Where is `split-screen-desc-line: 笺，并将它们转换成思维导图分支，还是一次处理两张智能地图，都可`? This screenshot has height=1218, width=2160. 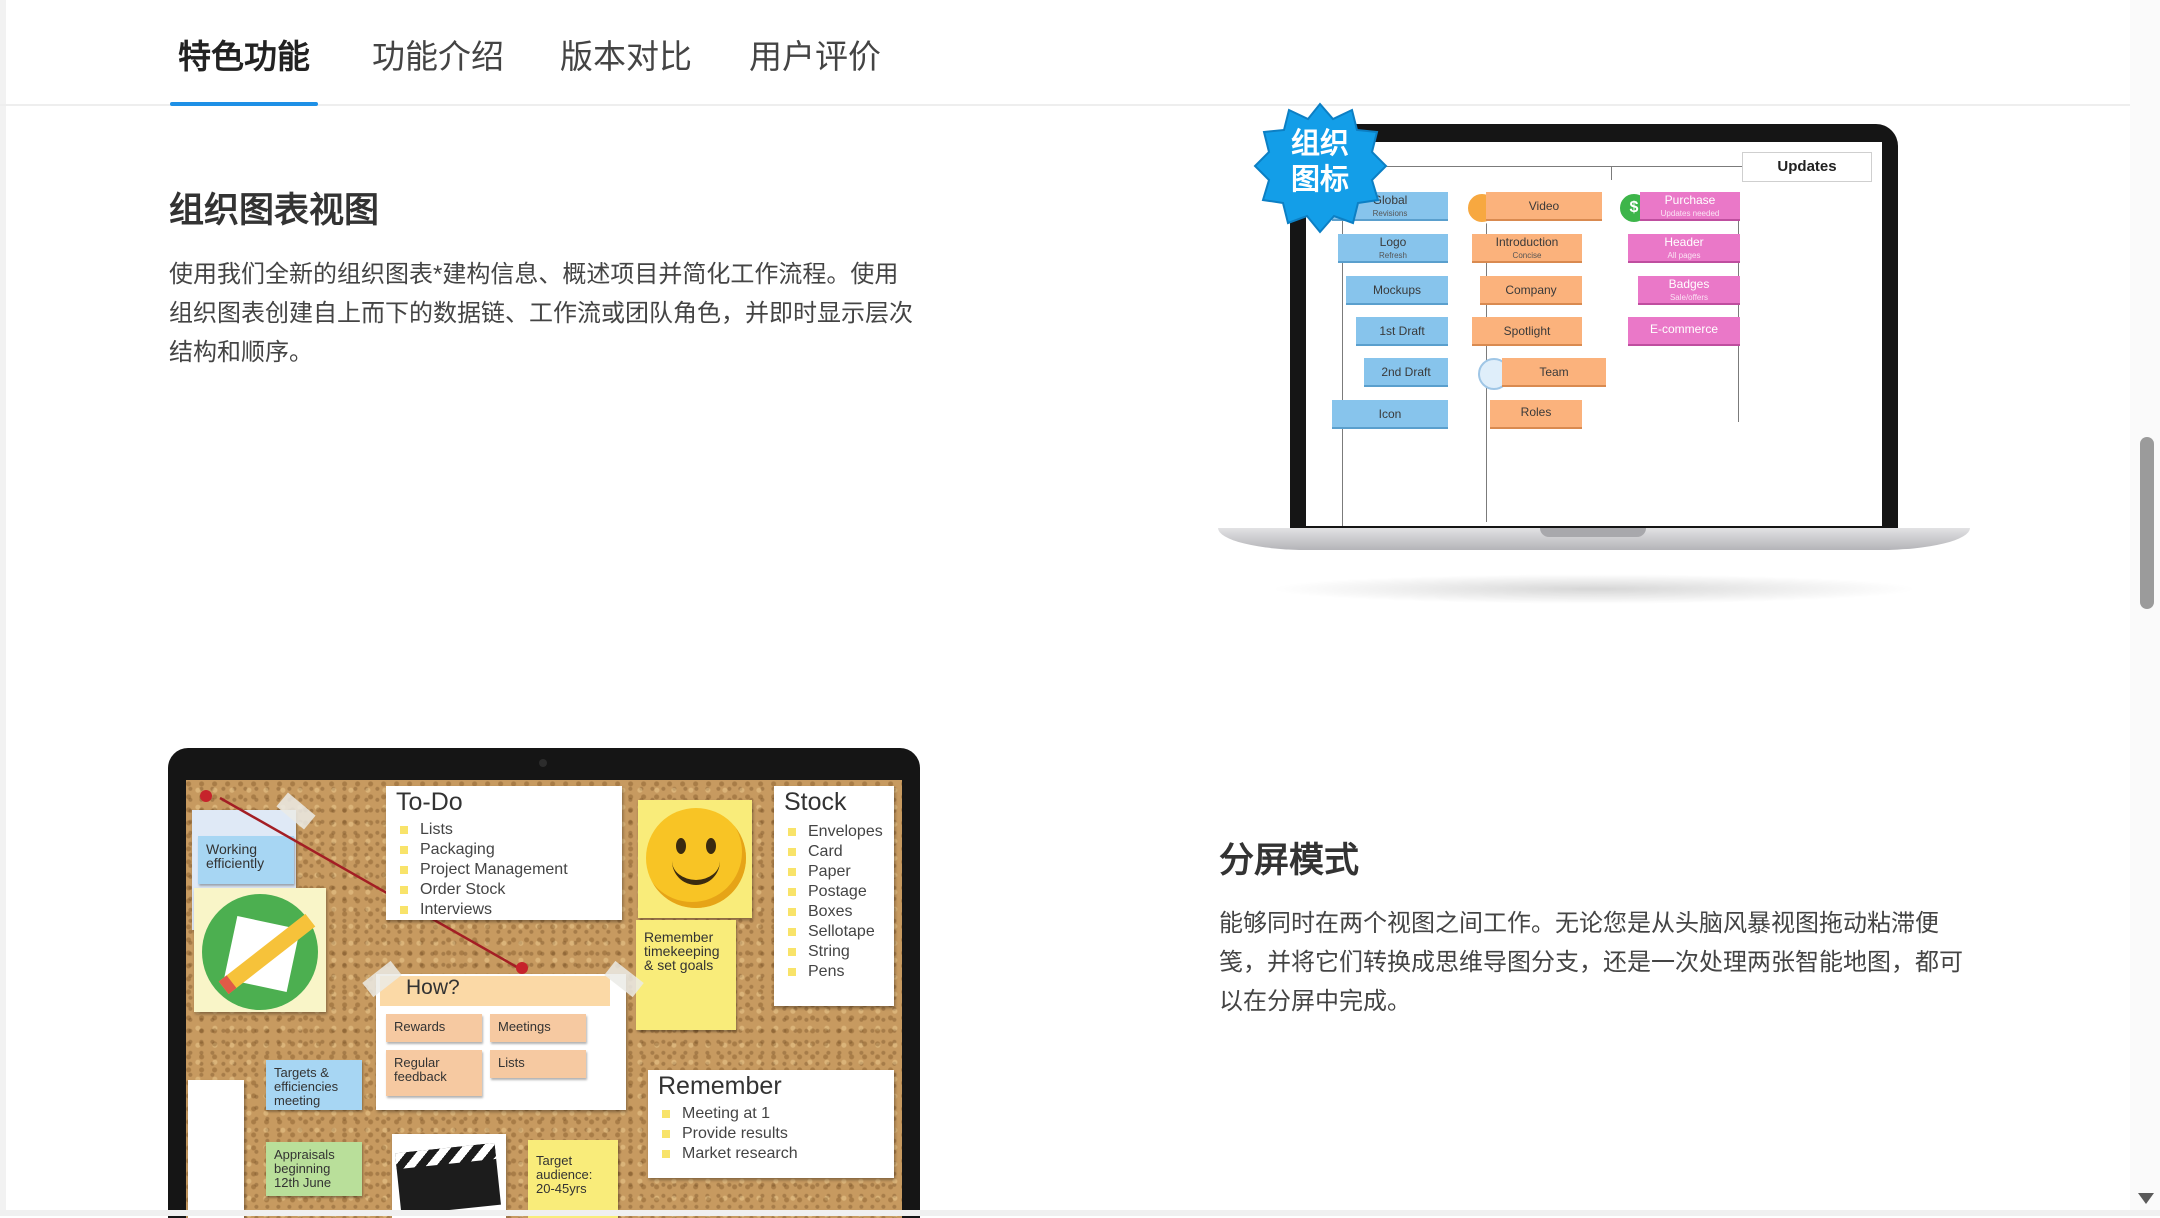
split-screen-desc-line: 笺，并将它们转换成思维导图分支，还是一次处理两张智能地图，都可 is located at coordinates (1591, 962).